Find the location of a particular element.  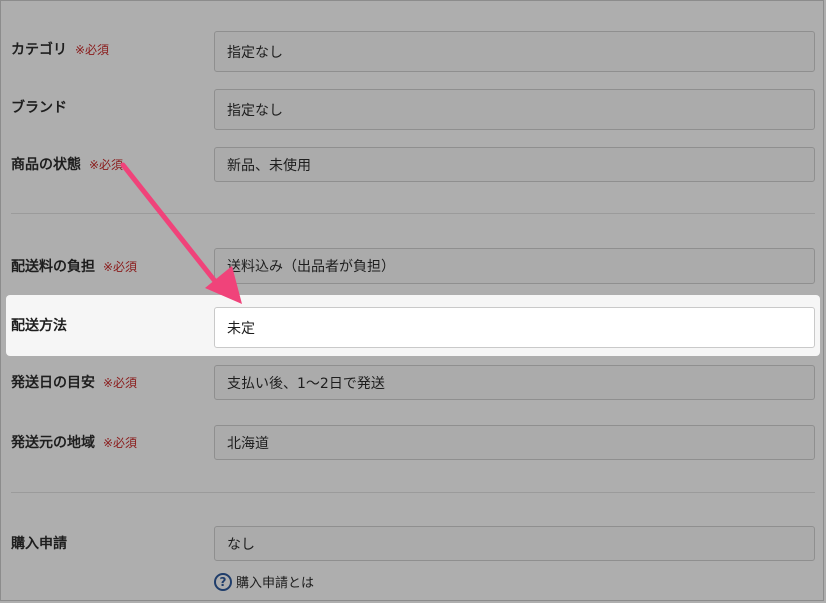

ship-days-label: 発送日の目安 ※必須 is located at coordinates (74, 383).